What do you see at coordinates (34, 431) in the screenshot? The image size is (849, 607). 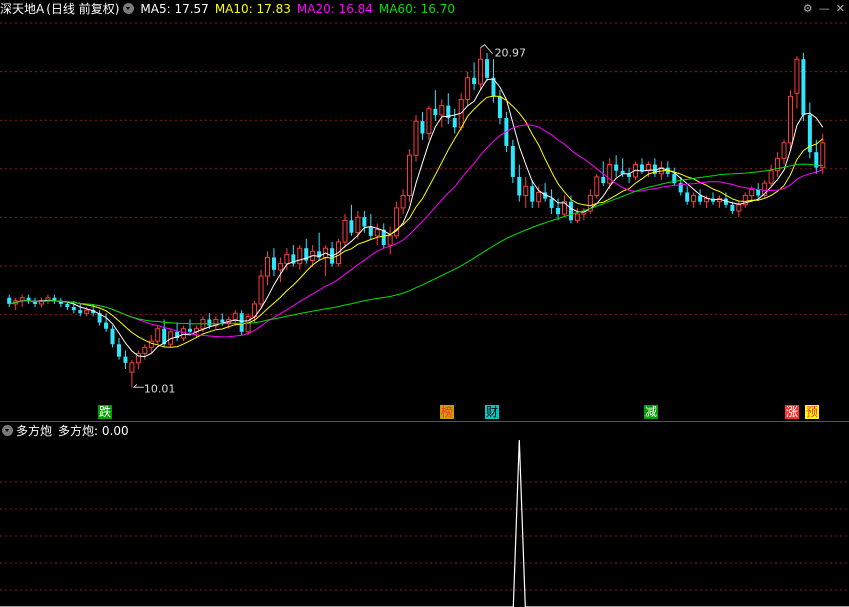 I see `indicator-name: 多方炮` at bounding box center [34, 431].